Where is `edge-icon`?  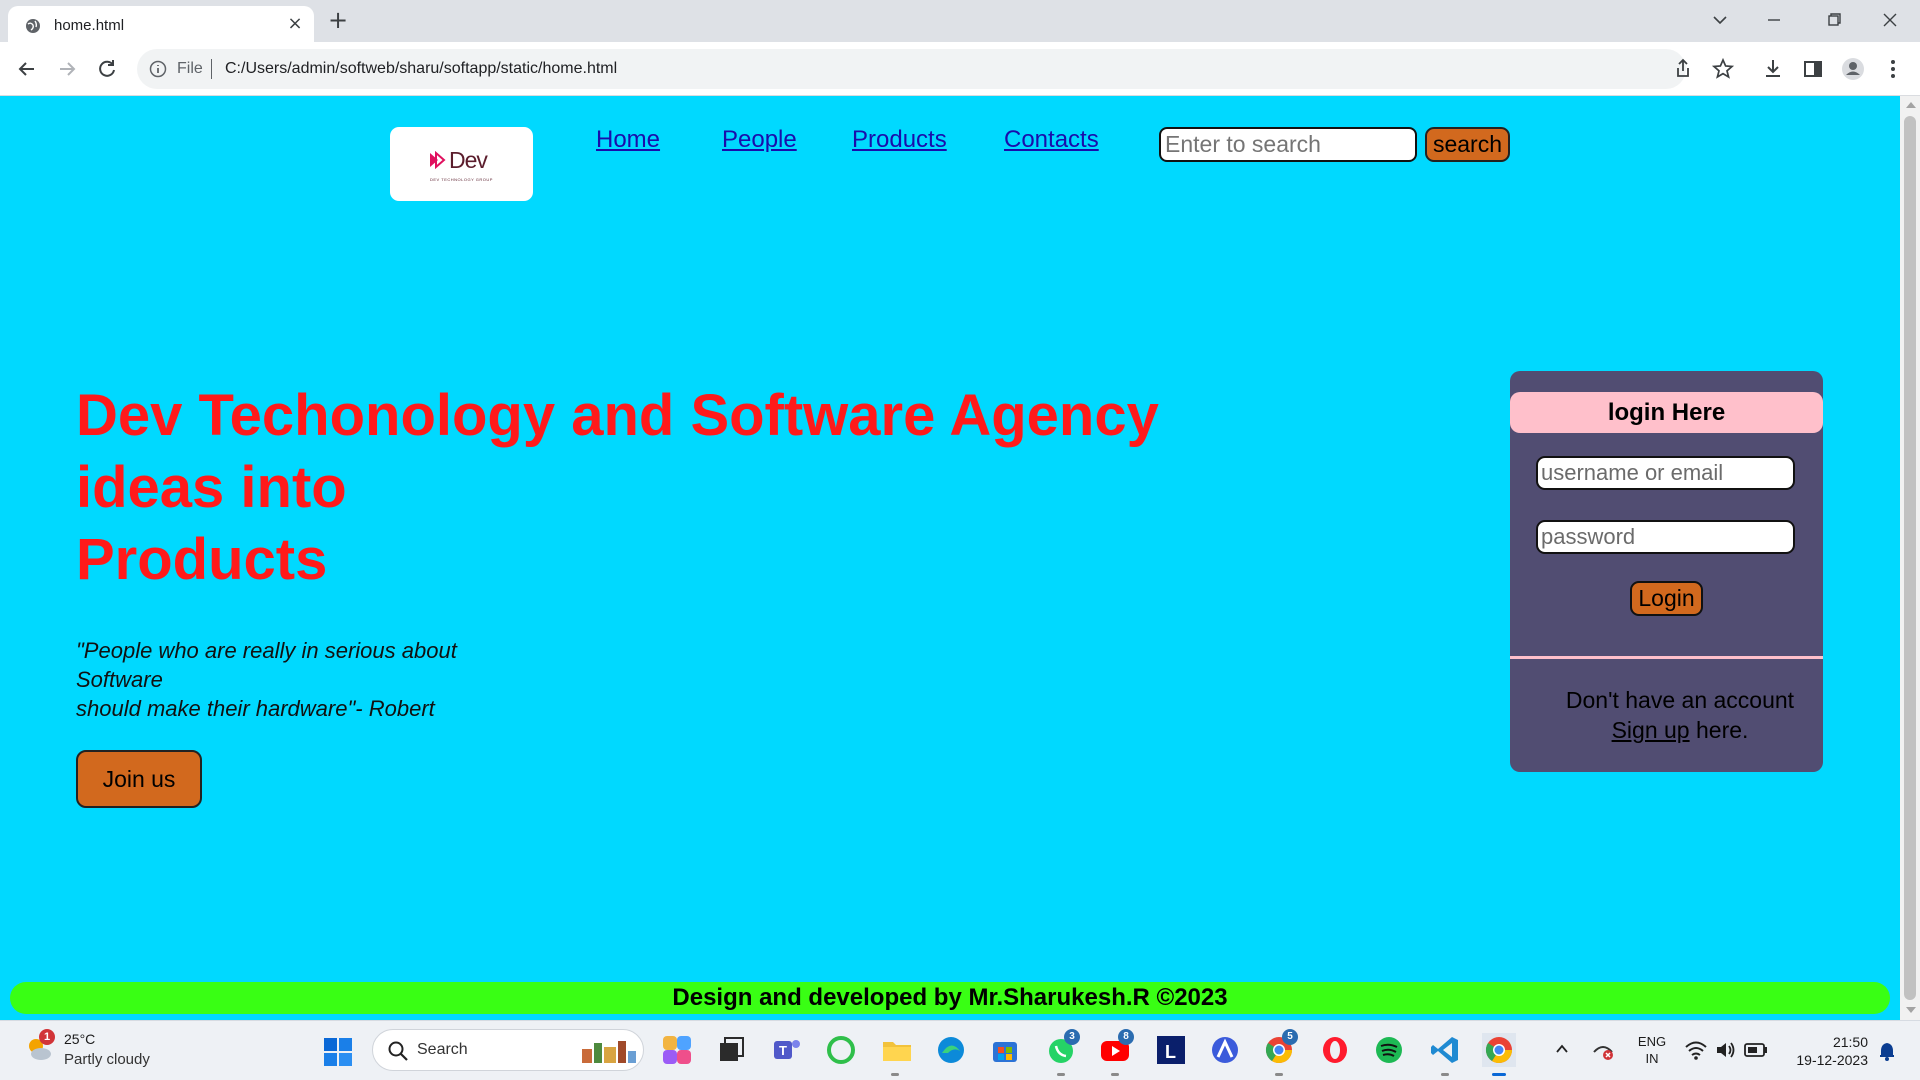 edge-icon is located at coordinates (951, 1050).